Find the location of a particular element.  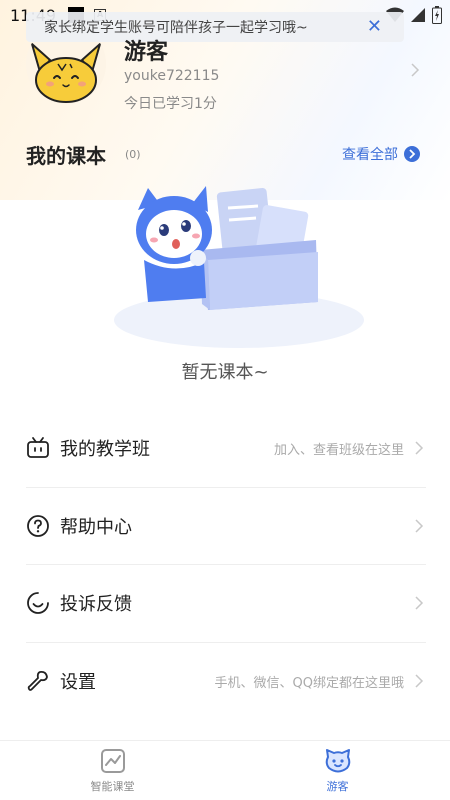

binding-notice-bar: 家长绑定学生账号可陪伴孩子一起学习哦~ ✕ is located at coordinates (215, 27).